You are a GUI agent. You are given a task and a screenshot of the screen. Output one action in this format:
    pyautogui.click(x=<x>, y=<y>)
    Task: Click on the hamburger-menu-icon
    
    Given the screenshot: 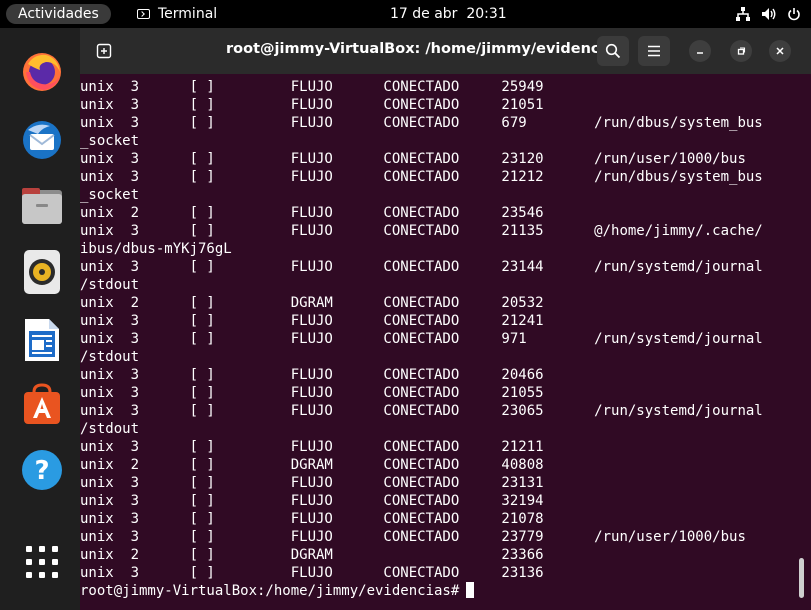 What is the action you would take?
    pyautogui.click(x=654, y=51)
    